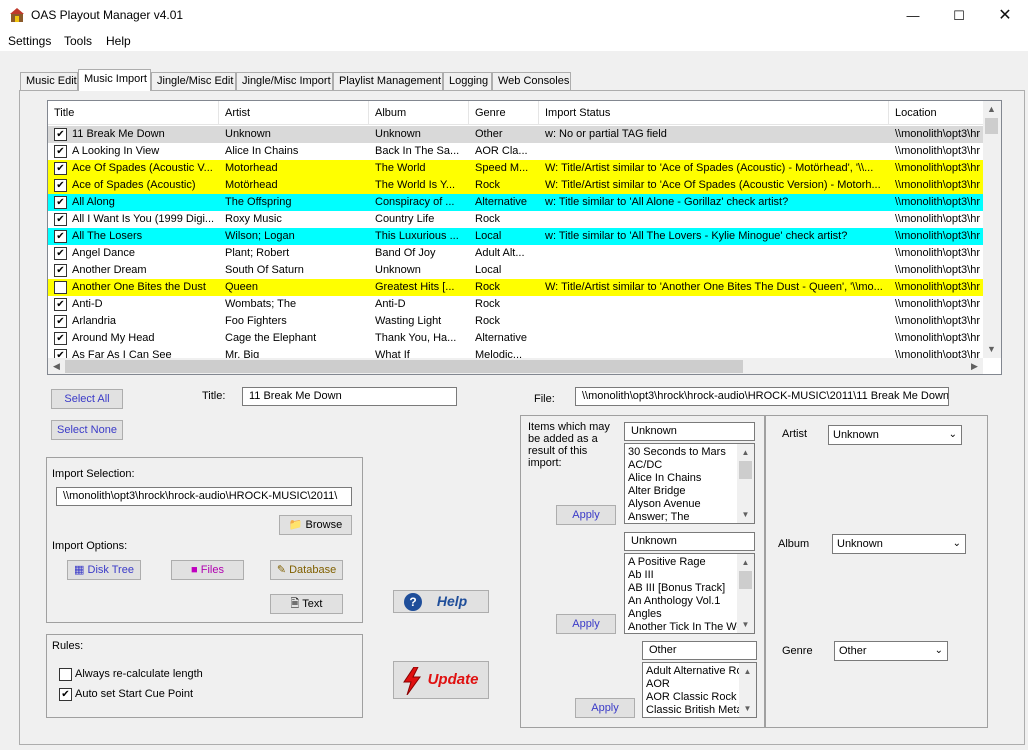  Describe the element at coordinates (745, 580) in the screenshot. I see `album-list-thumb` at that location.